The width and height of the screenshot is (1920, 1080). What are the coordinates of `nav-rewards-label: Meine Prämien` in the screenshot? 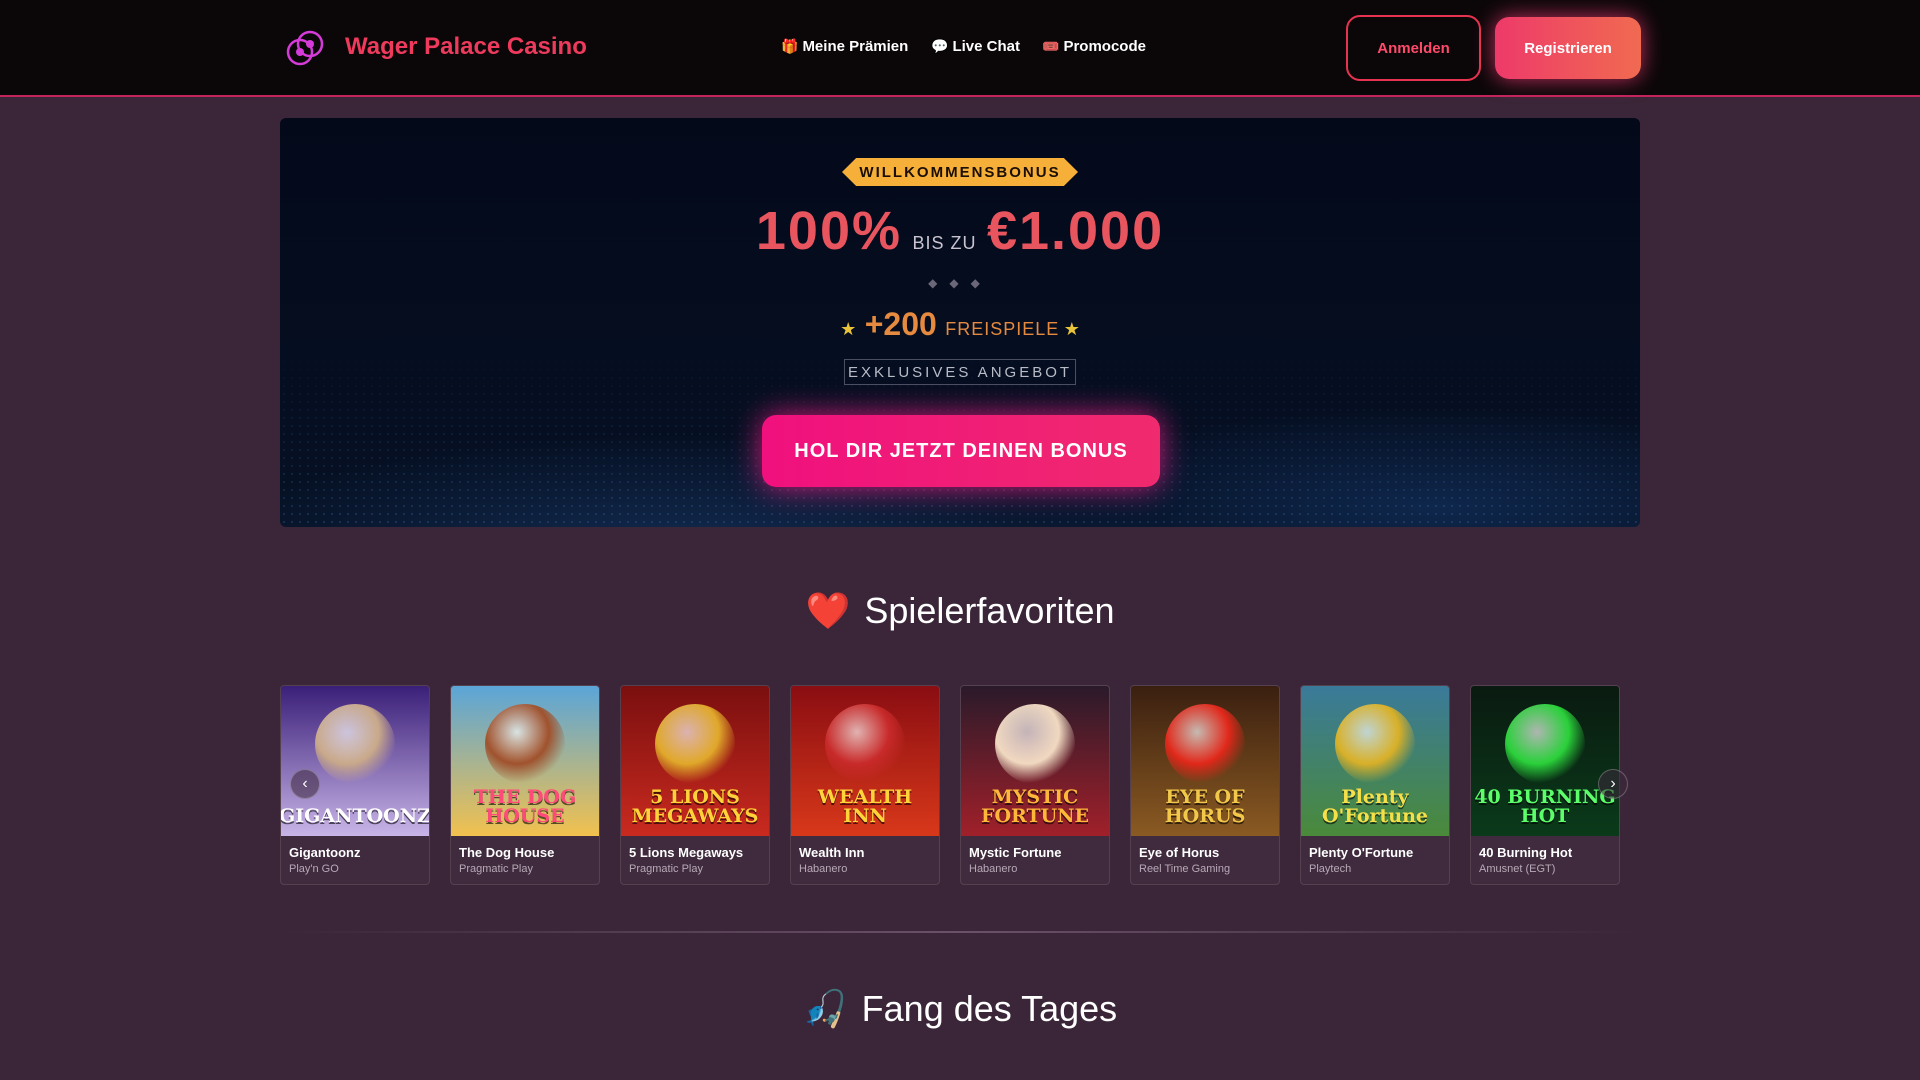 It's located at (855, 46).